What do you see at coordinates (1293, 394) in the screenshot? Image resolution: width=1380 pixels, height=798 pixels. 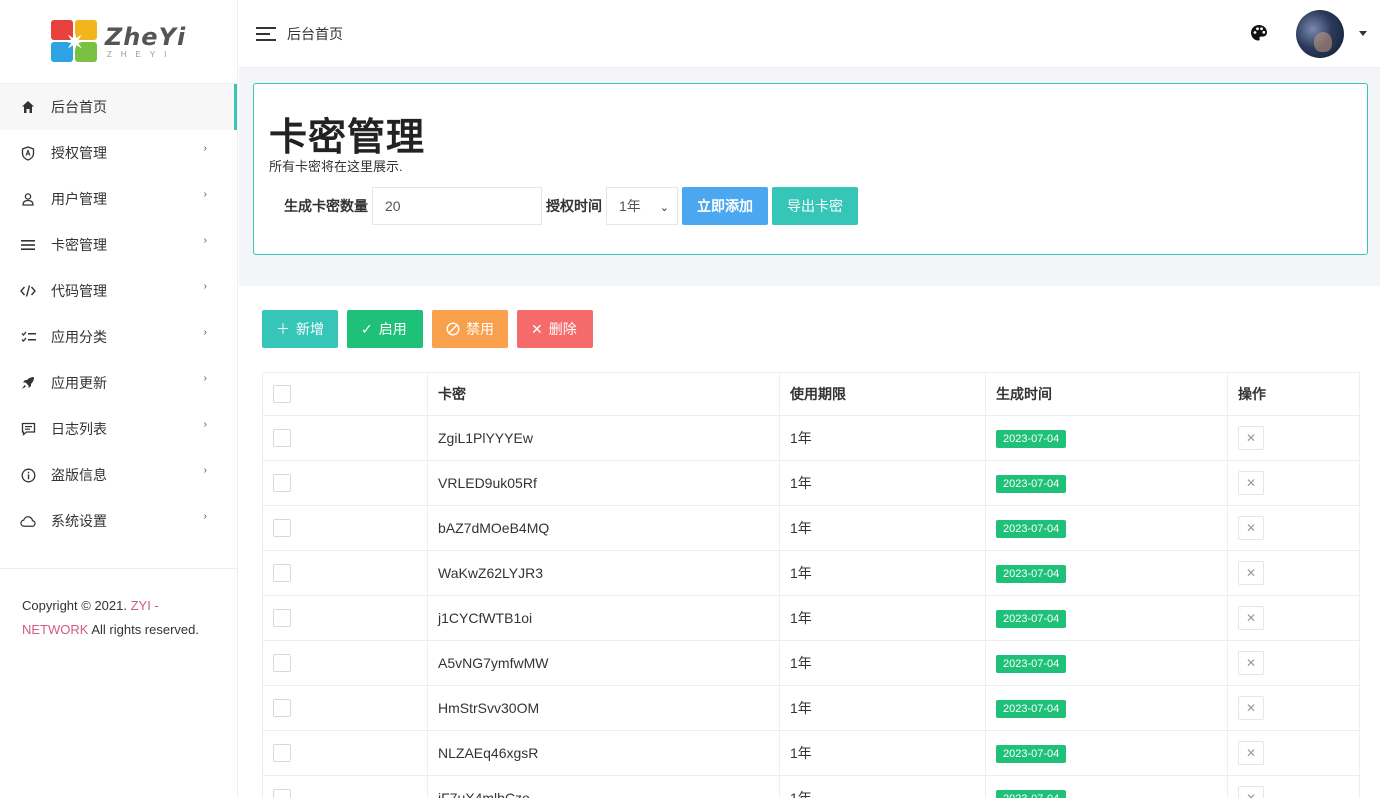 I see `column-header-actions: 操作` at bounding box center [1293, 394].